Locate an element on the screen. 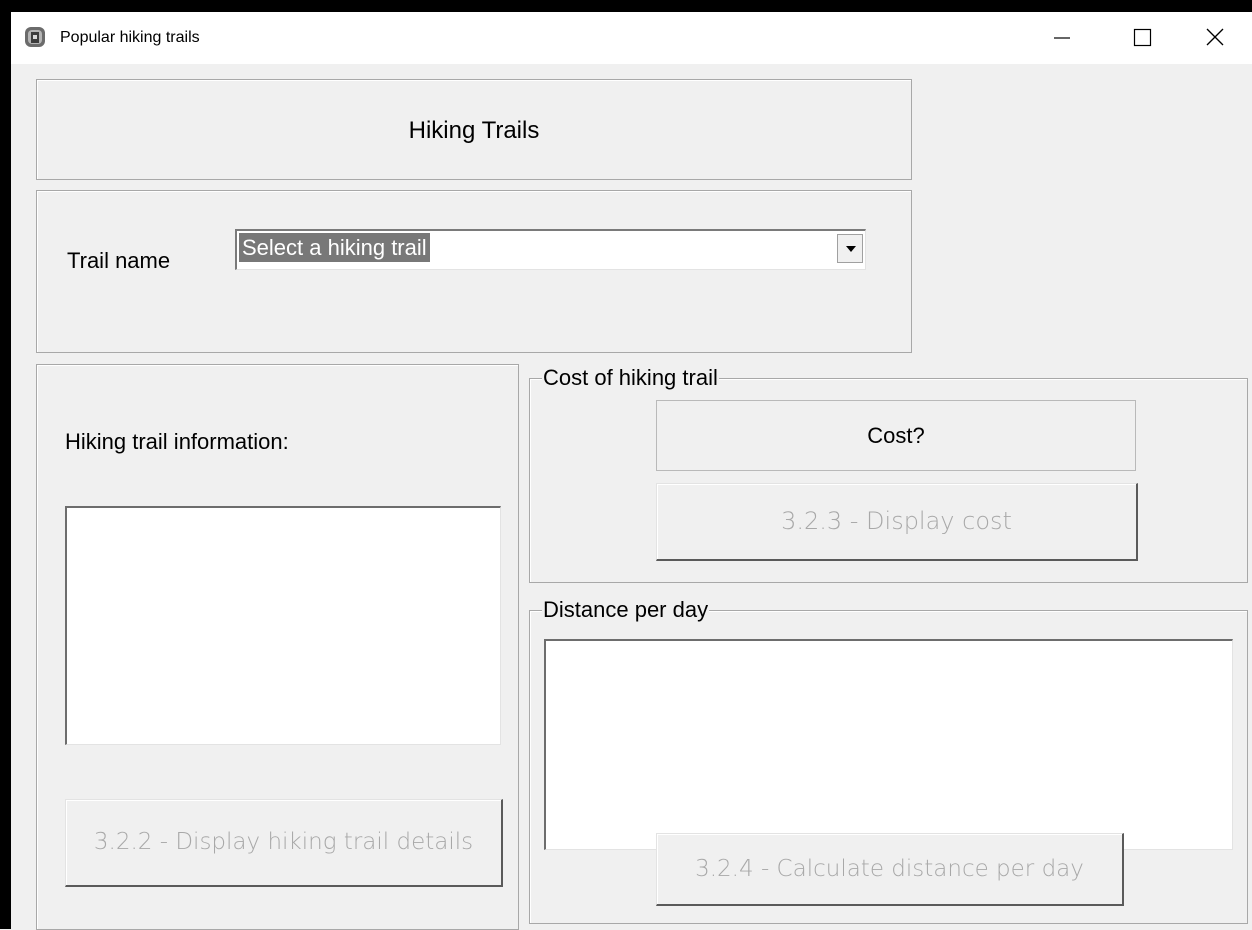 This screenshot has height=930, width=1252. trail-name-label: Trail name is located at coordinates (119, 260).